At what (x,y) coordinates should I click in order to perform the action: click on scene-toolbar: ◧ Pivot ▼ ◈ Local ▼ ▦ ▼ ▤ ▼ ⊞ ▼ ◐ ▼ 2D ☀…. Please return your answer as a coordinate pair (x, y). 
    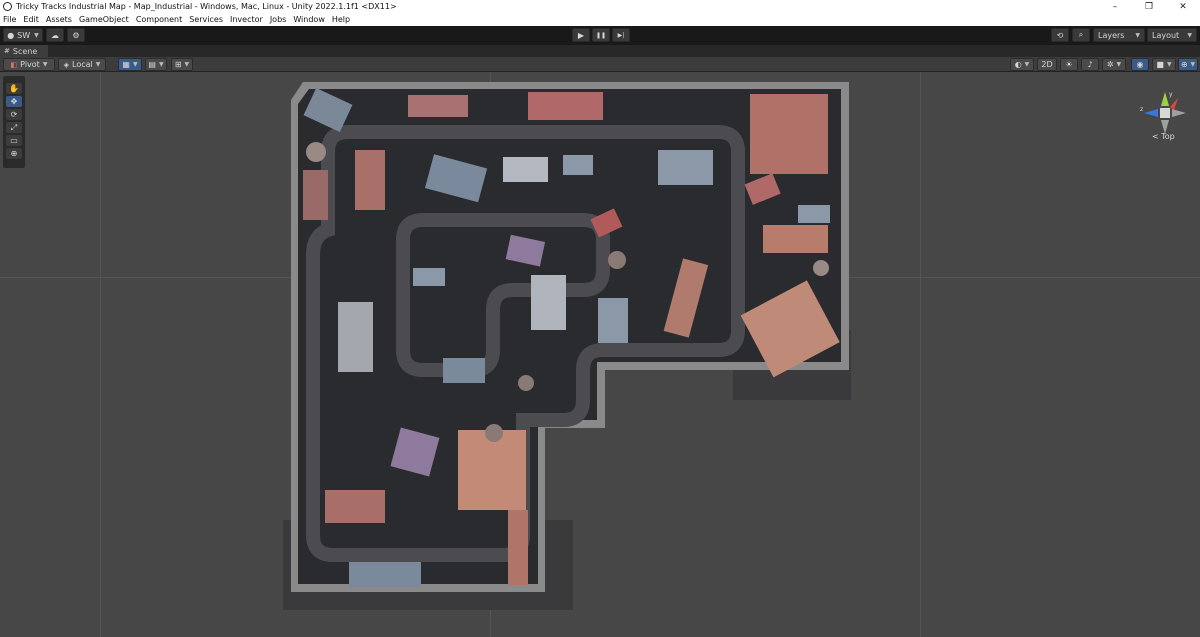
    Looking at the image, I should click on (600, 64).